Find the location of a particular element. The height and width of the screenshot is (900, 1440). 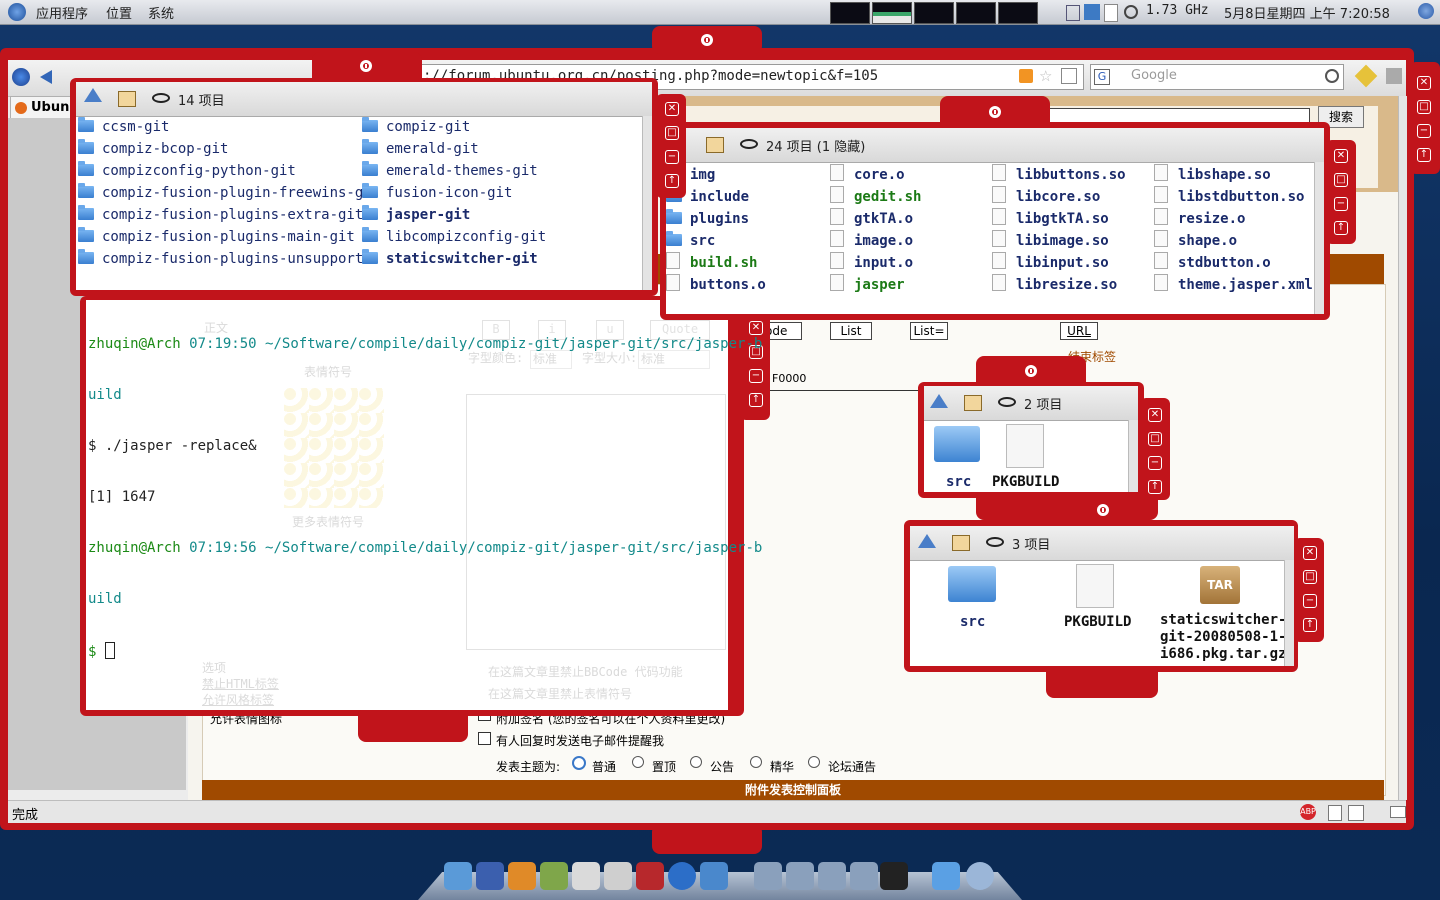

back-icon is located at coordinates (46, 77).